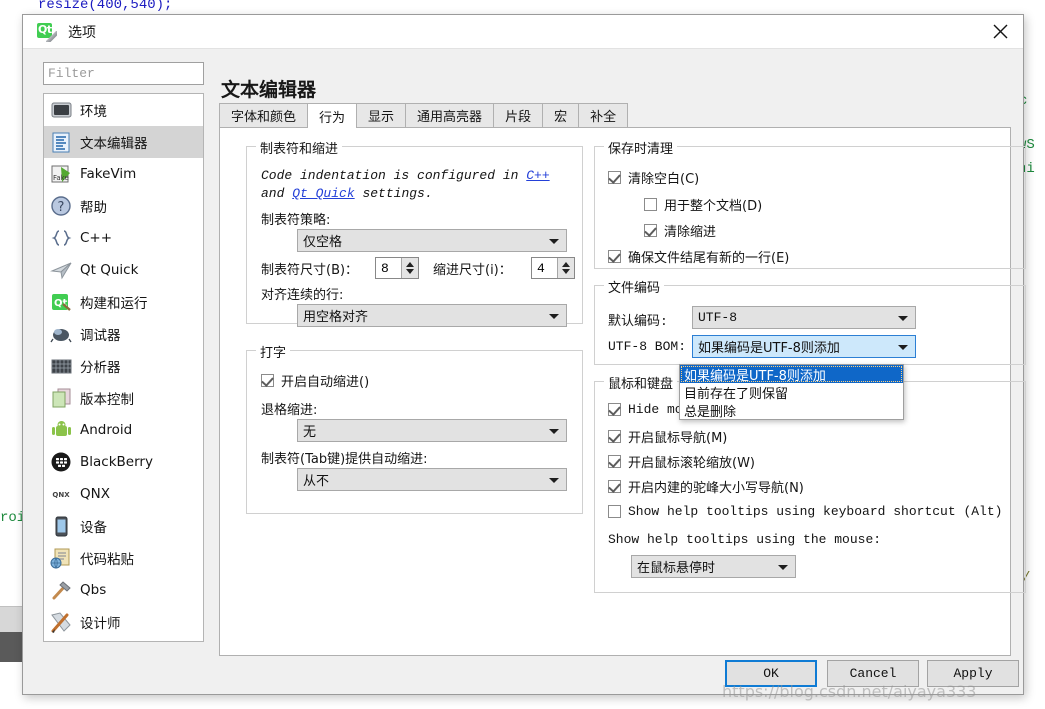  I want to click on sidebar-item-label: 分析器, so click(100, 368).